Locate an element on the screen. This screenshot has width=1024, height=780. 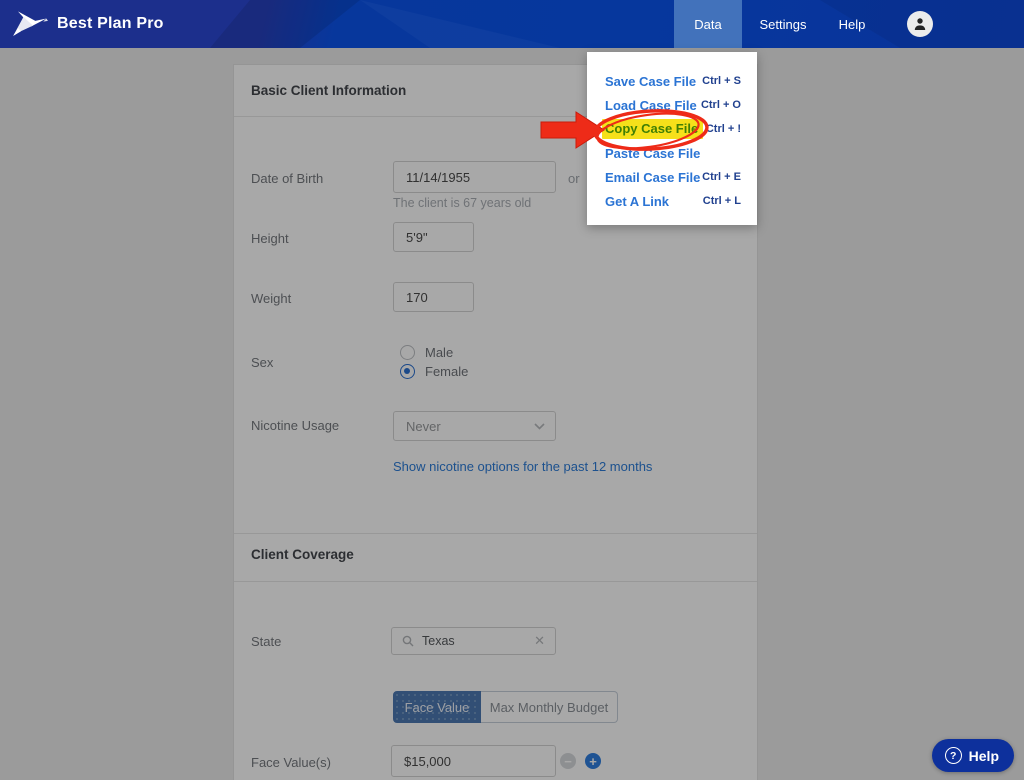
menu-item-email-case-file: Email Case File Ctrl + E is located at coordinates (673, 177).